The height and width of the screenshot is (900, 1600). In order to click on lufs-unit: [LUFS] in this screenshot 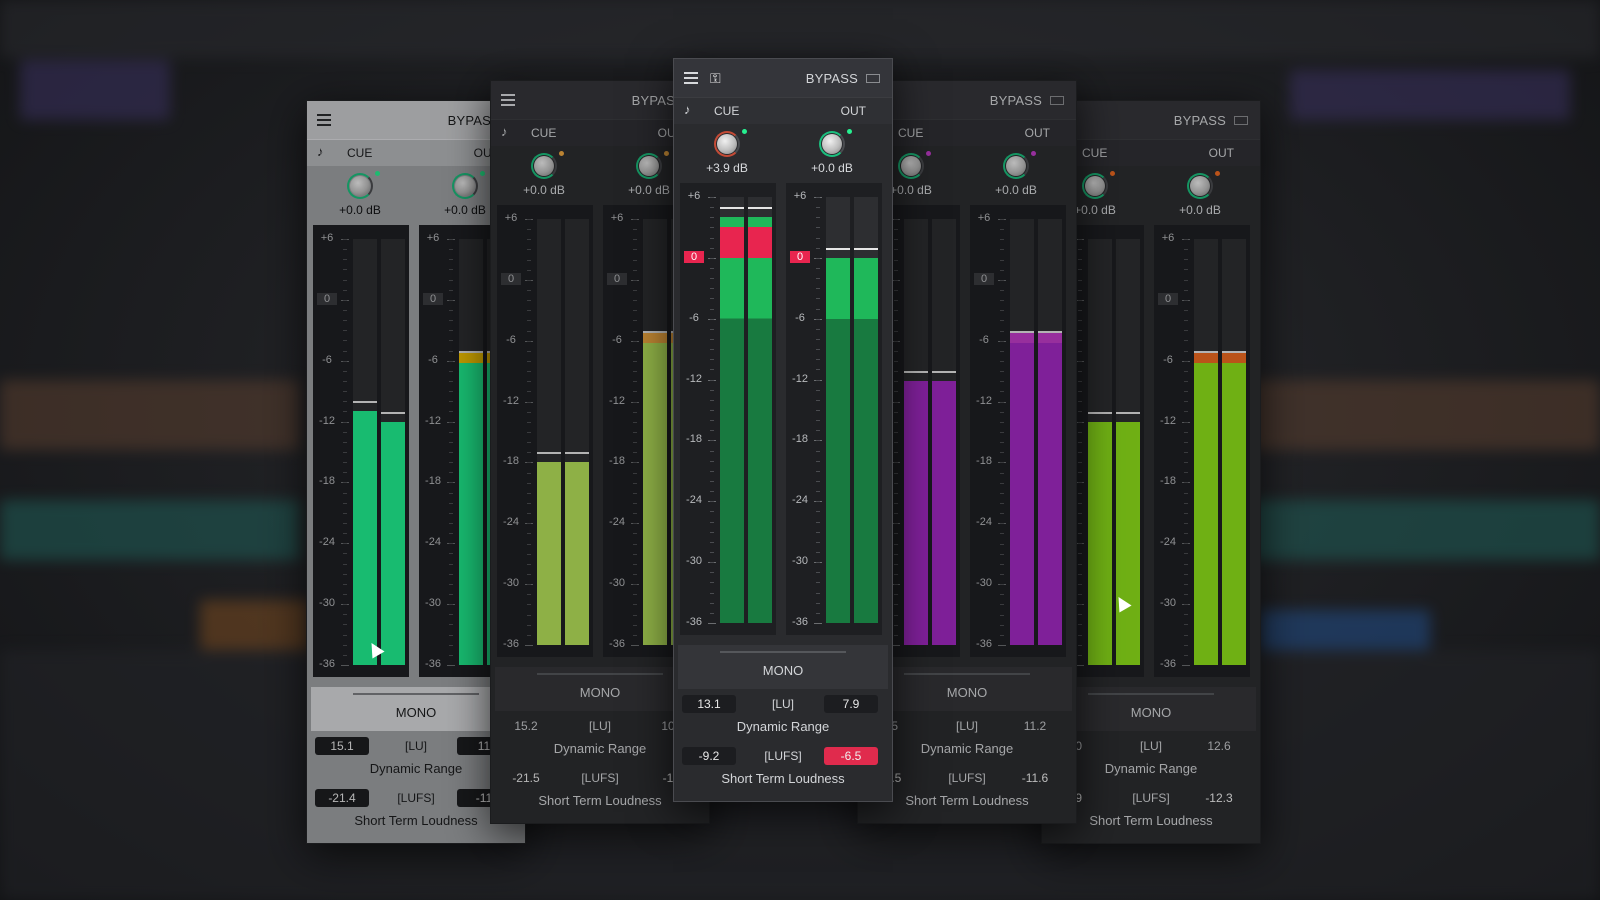, I will do `click(416, 798)`.